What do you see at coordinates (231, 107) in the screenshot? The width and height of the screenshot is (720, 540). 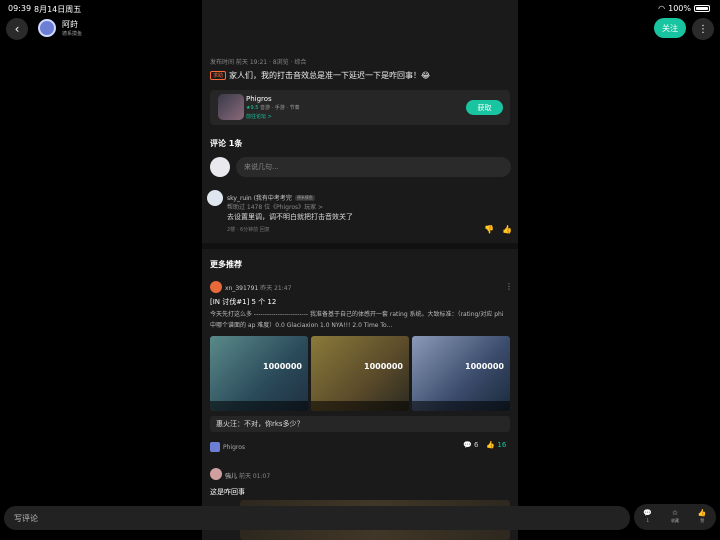 I see `game-icon` at bounding box center [231, 107].